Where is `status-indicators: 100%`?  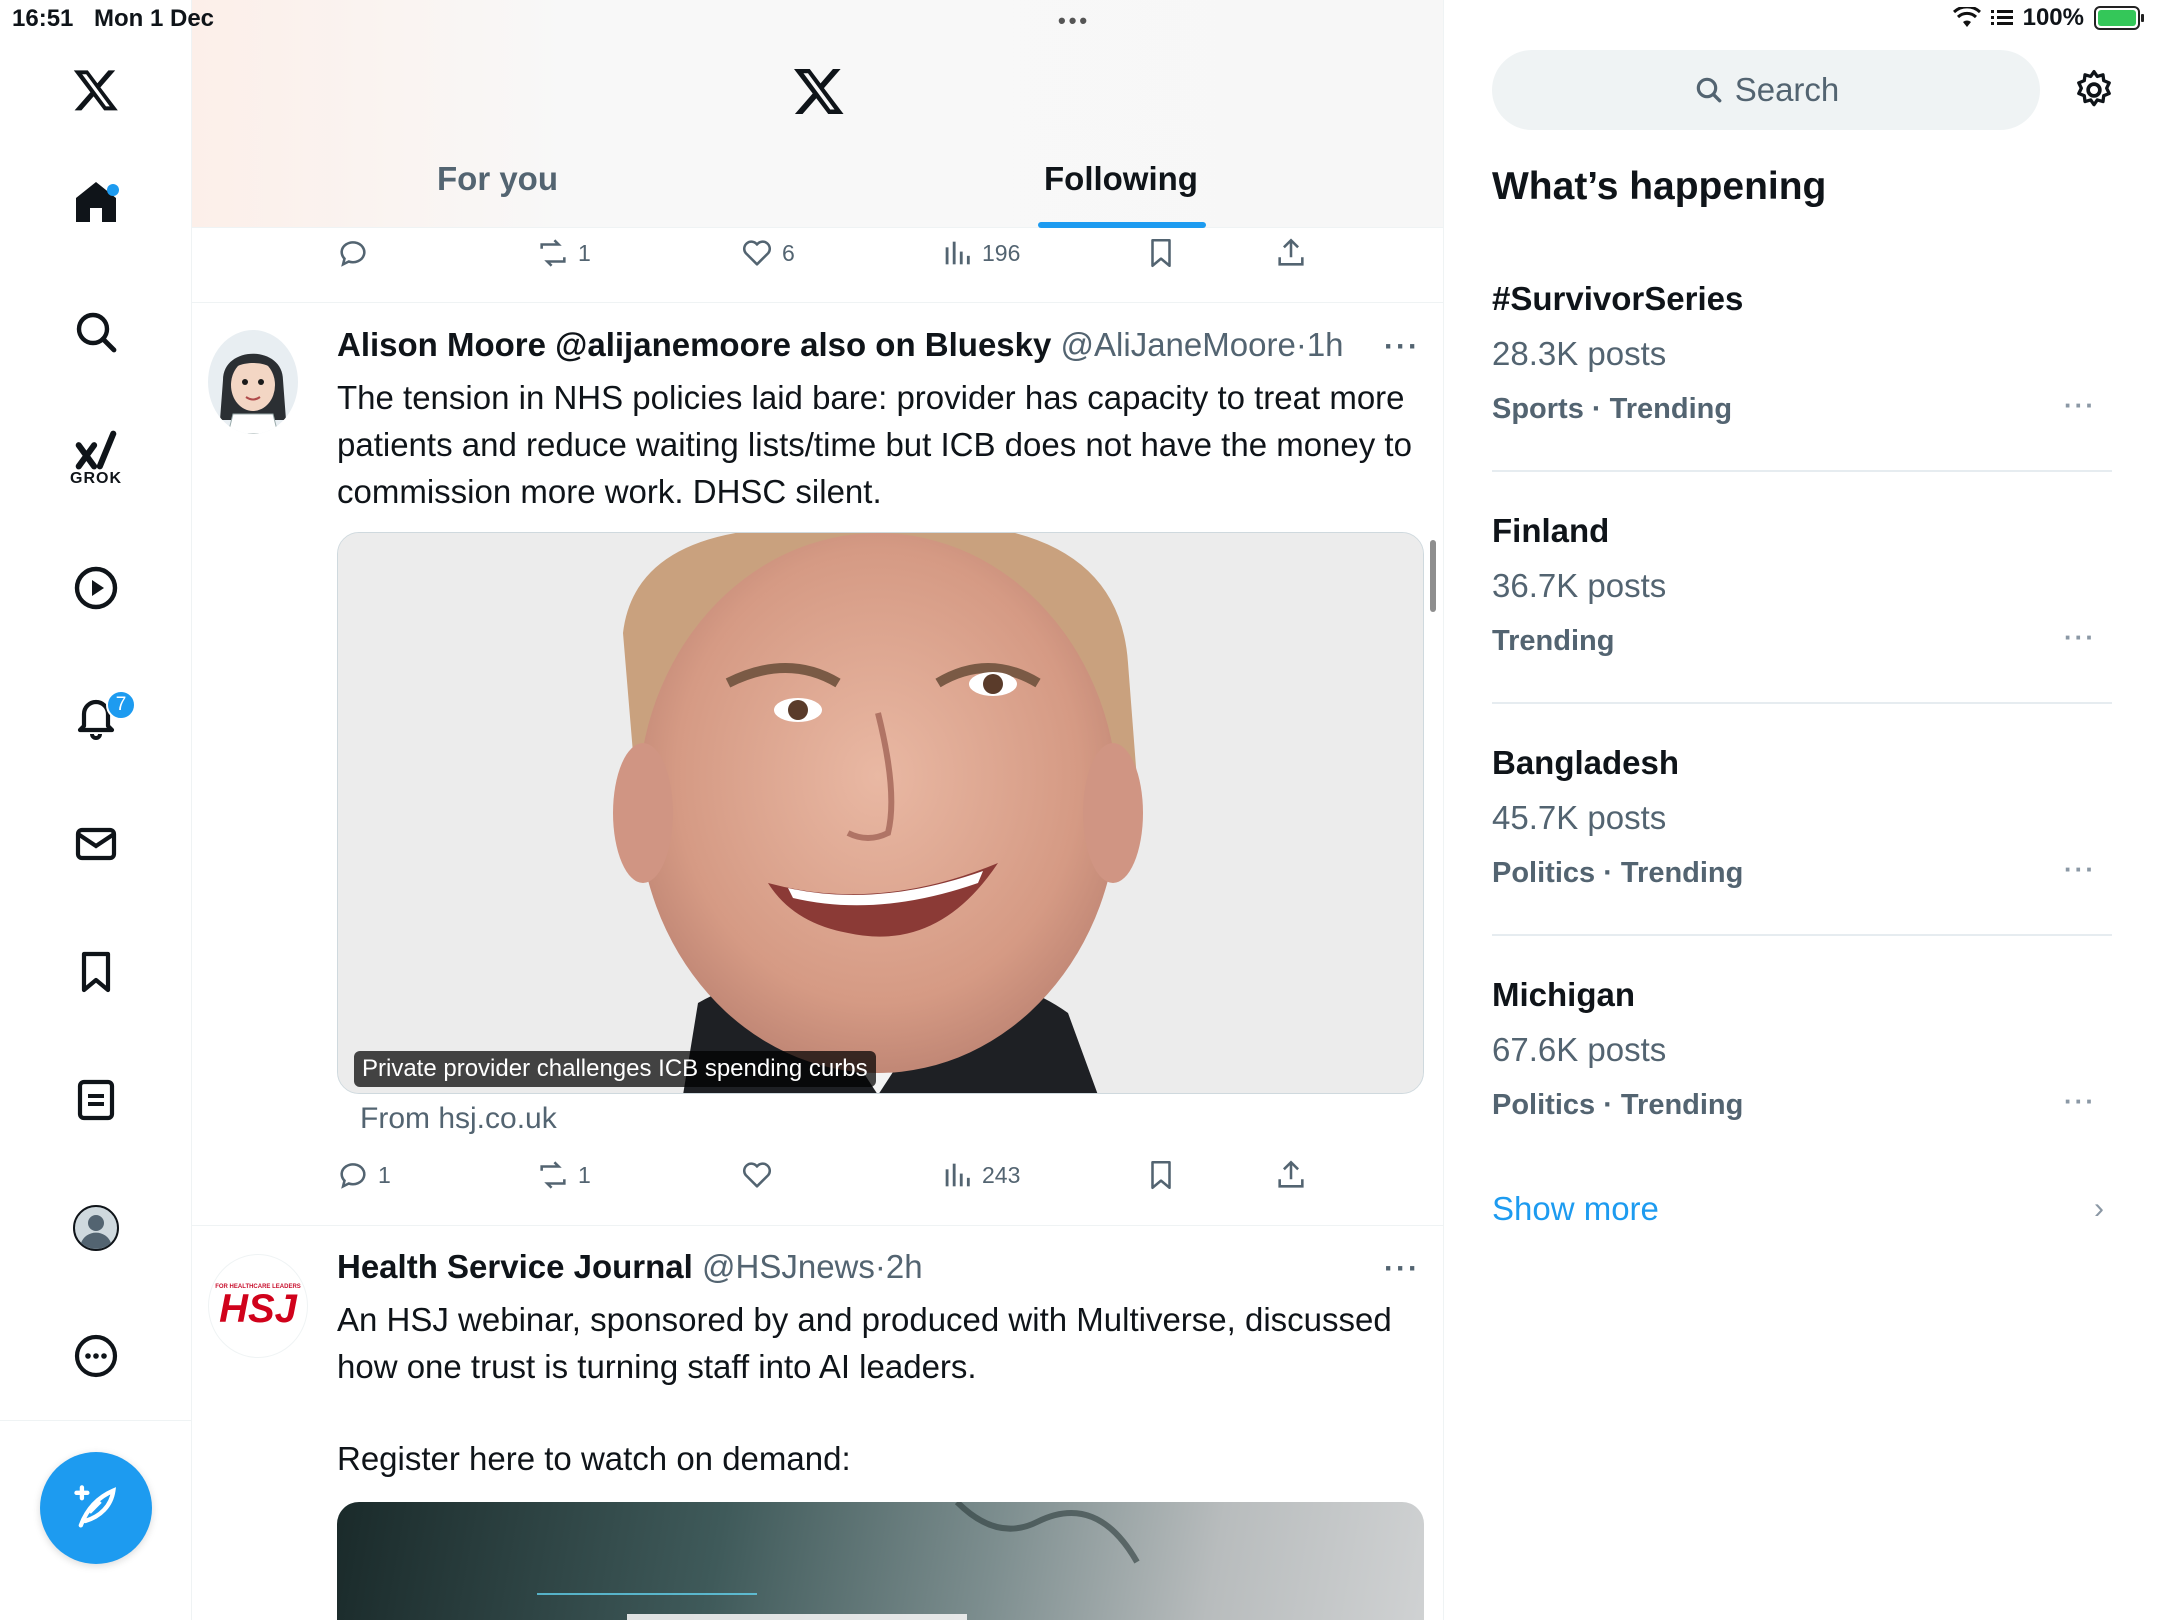
status-indicators: 100% is located at coordinates (2048, 18).